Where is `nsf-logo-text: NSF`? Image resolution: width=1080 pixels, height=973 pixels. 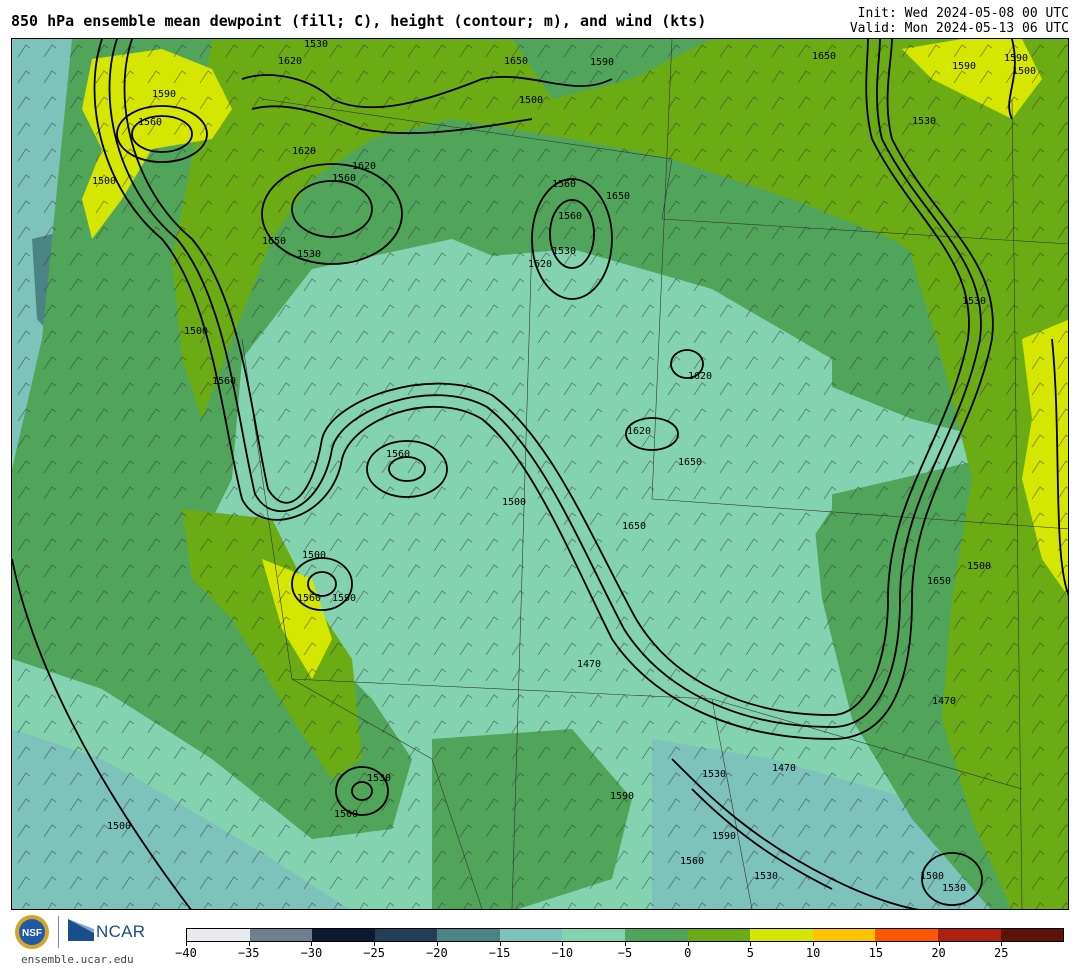
nsf-logo-text: NSF is located at coordinates (32, 933).